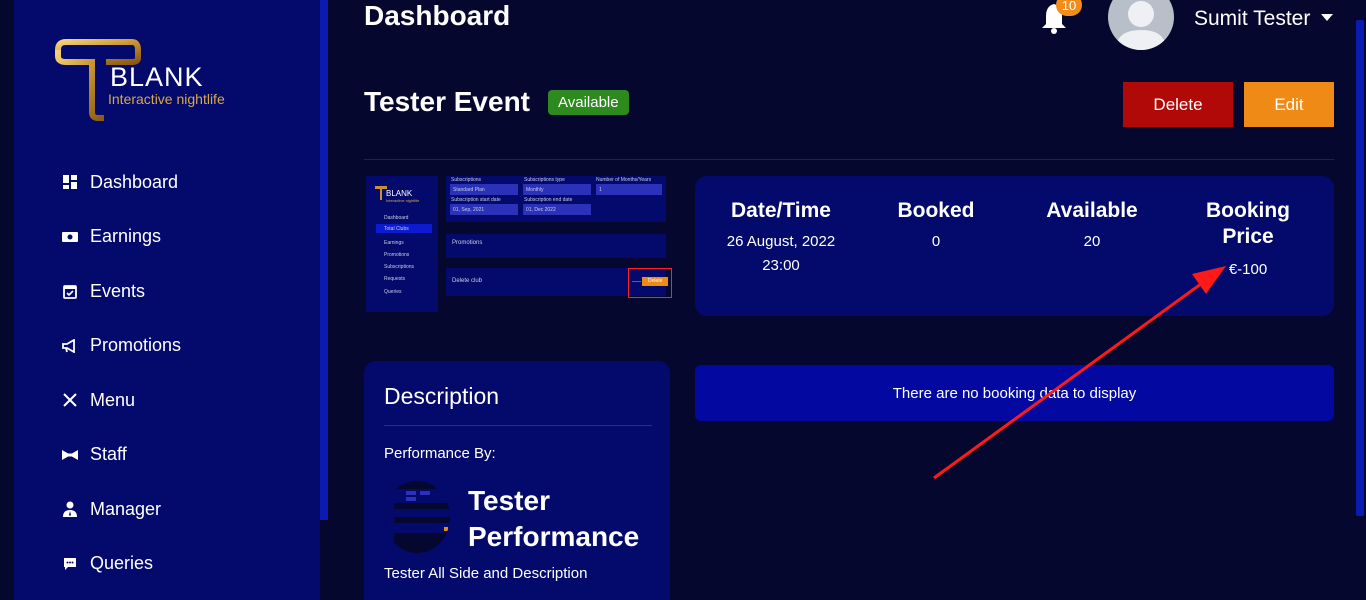 Image resolution: width=1366 pixels, height=600 pixels. I want to click on sidebar-item-earnings: Earnings, so click(121, 237).